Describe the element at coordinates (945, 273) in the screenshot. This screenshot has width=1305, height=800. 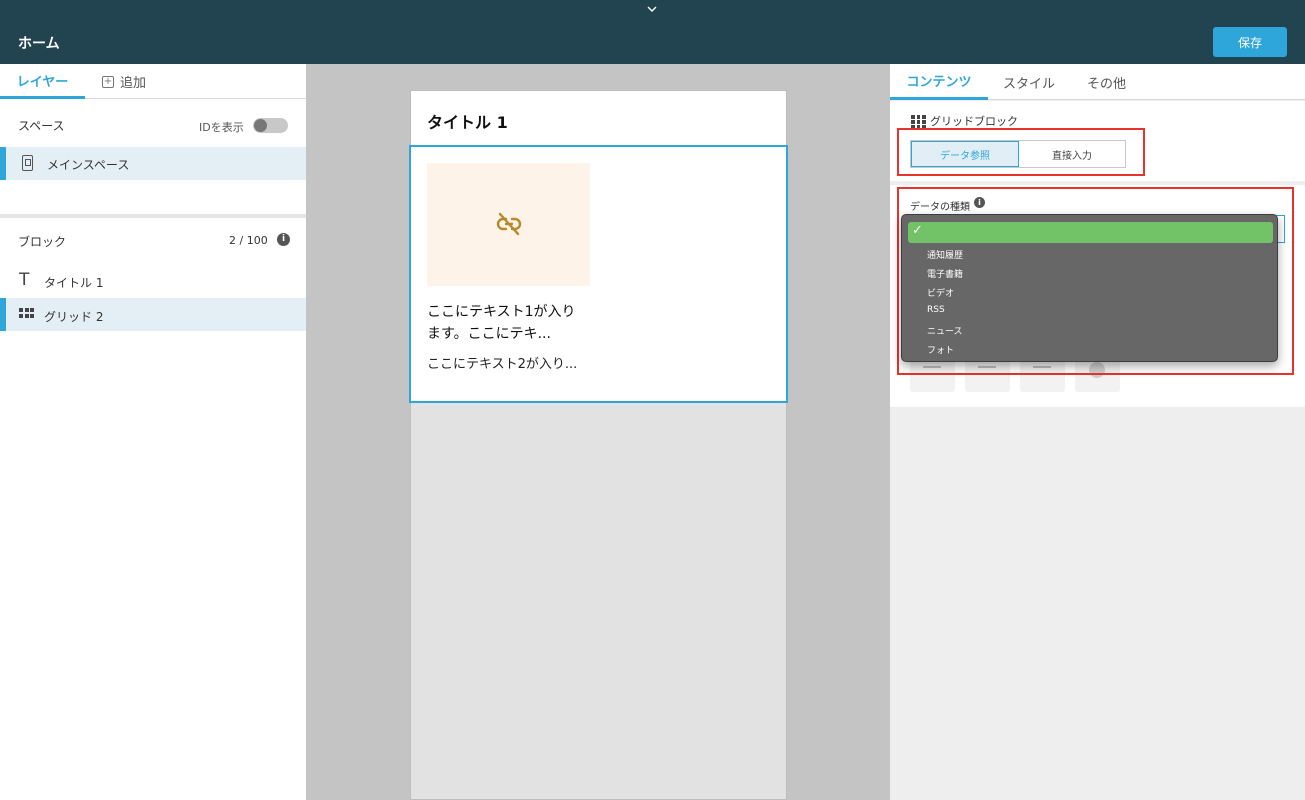
I see `menu-item: 電子書籍` at that location.